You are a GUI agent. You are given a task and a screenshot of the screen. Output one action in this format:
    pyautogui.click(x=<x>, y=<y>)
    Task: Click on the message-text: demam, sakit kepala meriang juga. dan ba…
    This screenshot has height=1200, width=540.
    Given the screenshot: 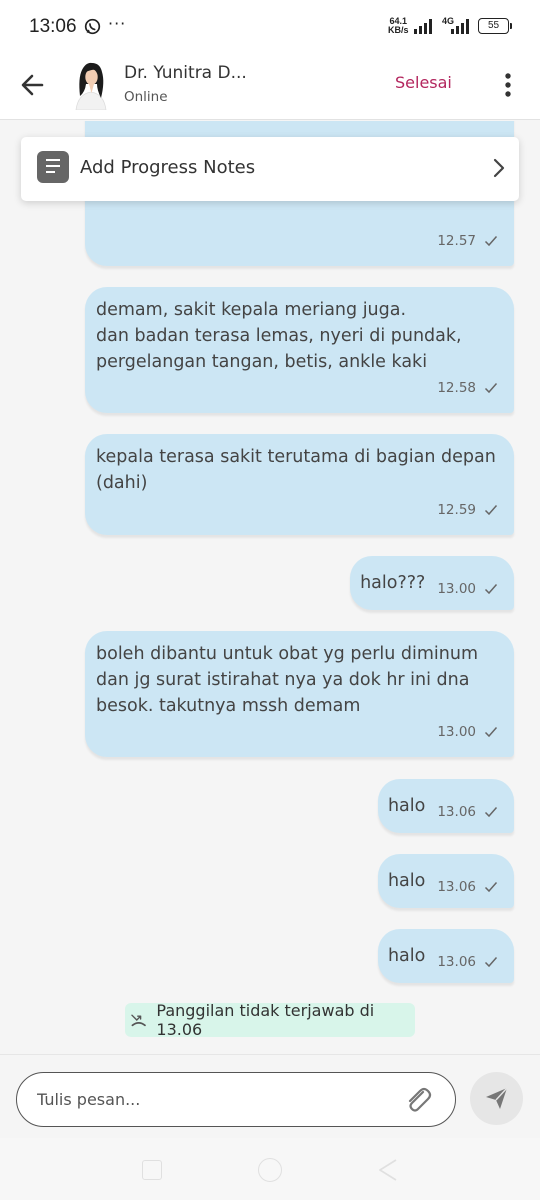 What is the action you would take?
    pyautogui.click(x=279, y=336)
    